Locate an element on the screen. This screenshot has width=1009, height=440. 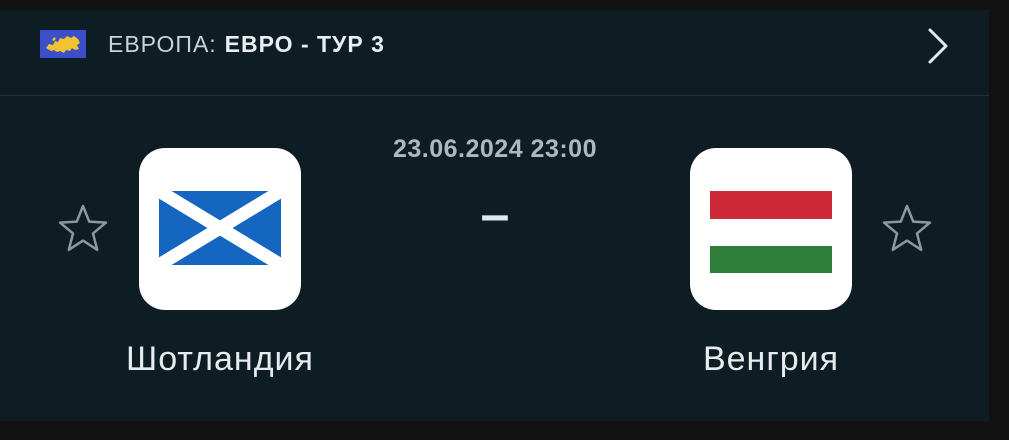
league-region: ЕВРОПА: is located at coordinates (162, 44).